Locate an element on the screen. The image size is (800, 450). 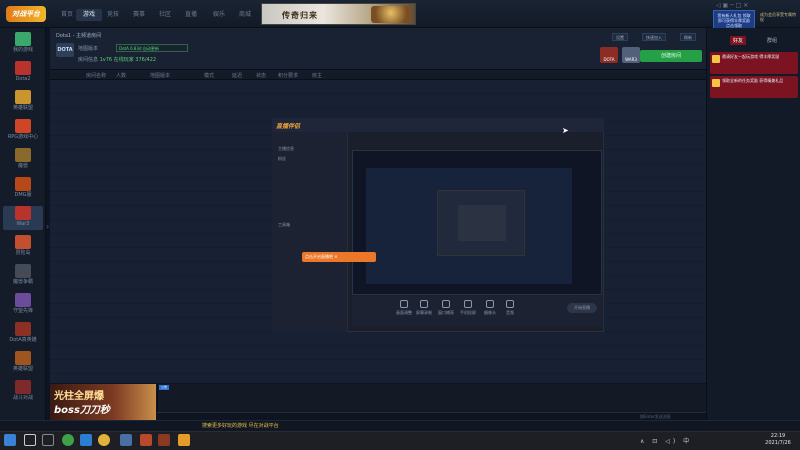
nav-tab-fun: 娱乐 is located at coordinates (219, 15).